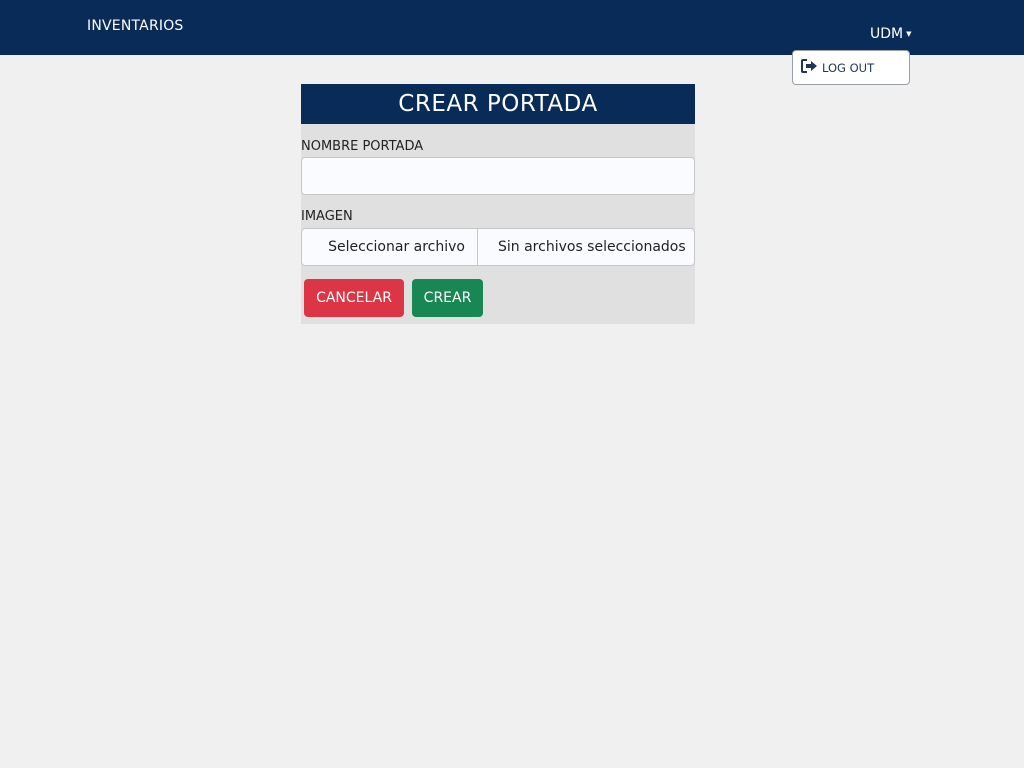  I want to click on user-menu-label: UDM, so click(887, 34).